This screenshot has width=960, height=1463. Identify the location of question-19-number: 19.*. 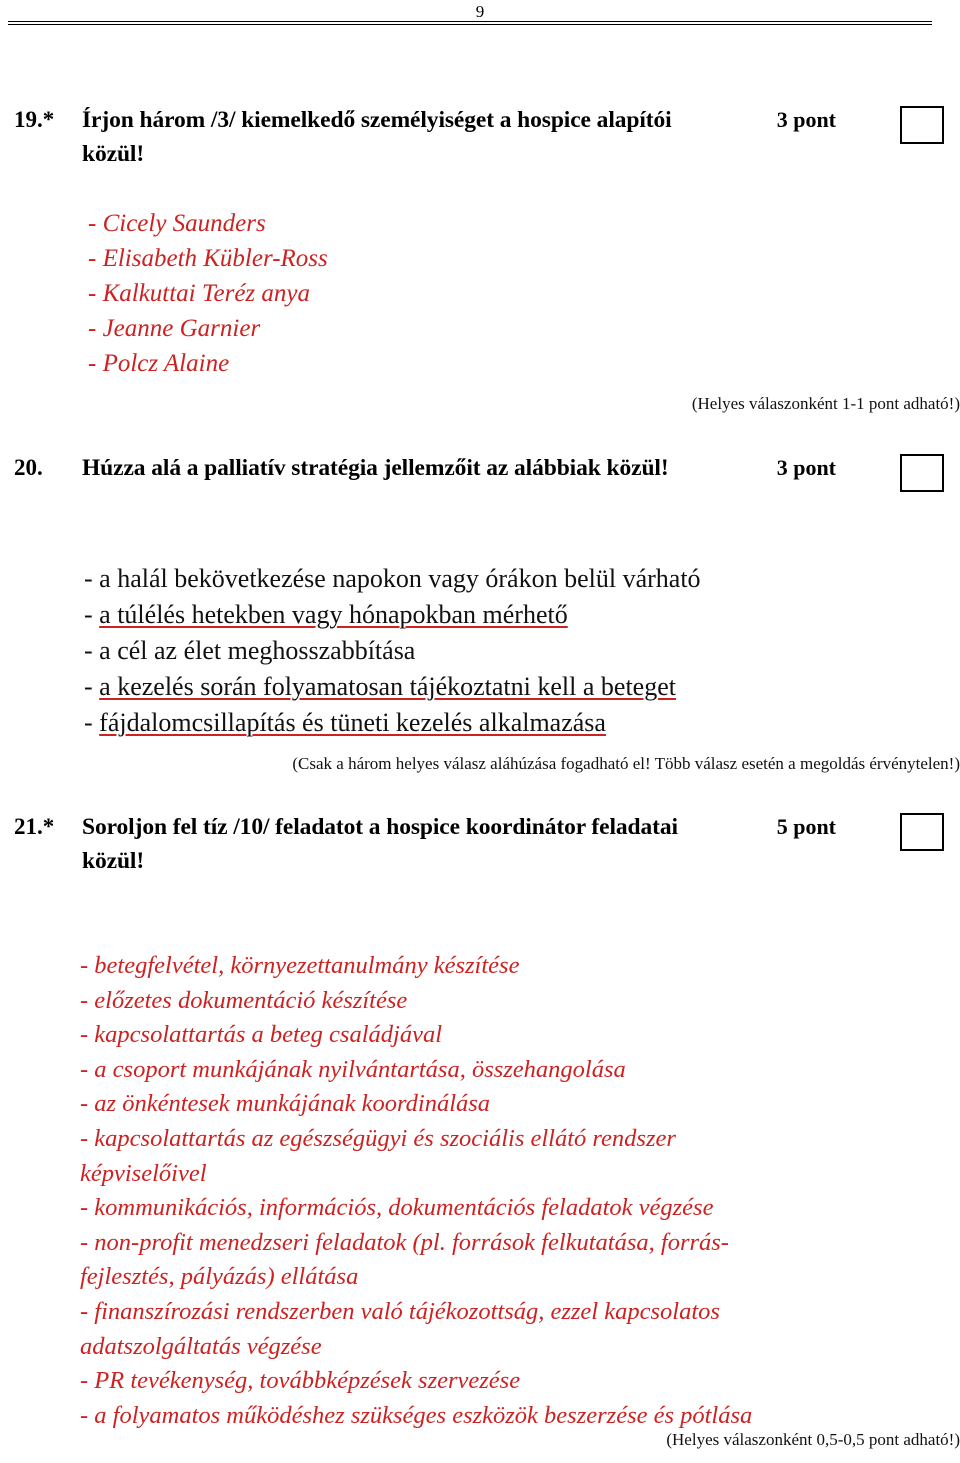
(34, 119).